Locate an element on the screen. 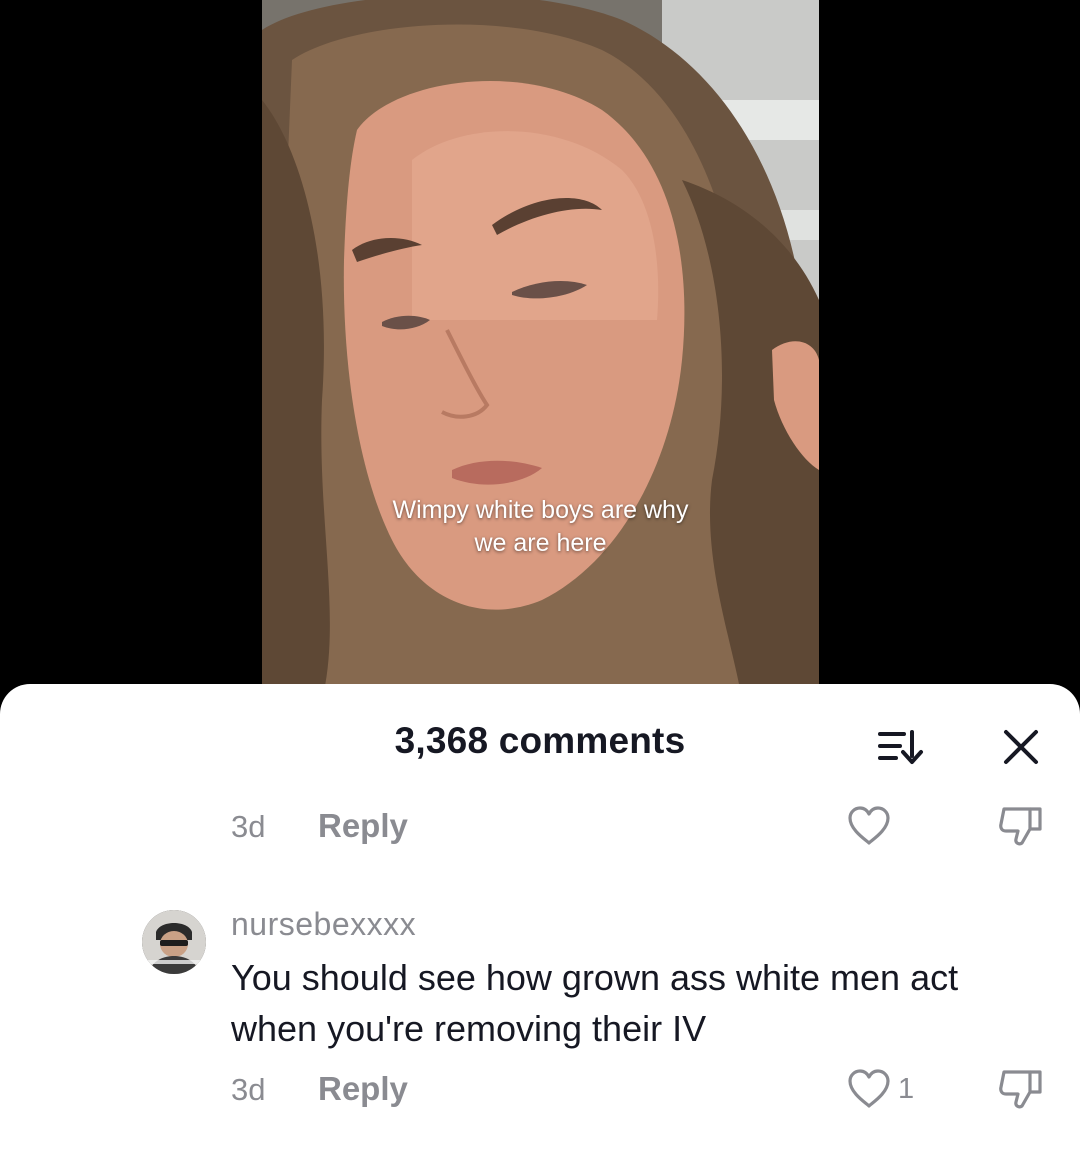 The height and width of the screenshot is (1154, 1080). comment-username: nursebexxxx is located at coordinates (323, 924).